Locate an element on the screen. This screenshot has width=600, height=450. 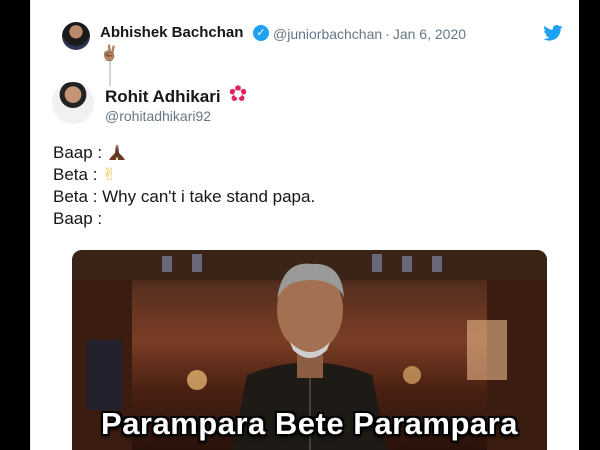
text-line-prefix: Beta : Why can't i take stand papa. is located at coordinates (184, 196).